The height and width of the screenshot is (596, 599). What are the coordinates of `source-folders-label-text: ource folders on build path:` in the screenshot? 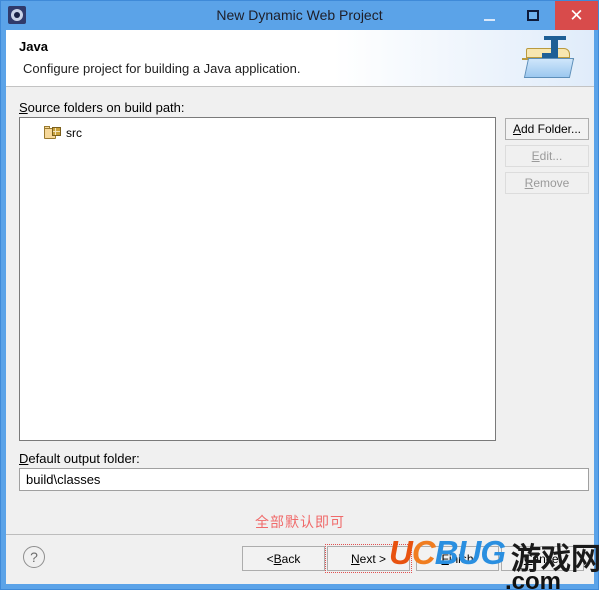 It's located at (106, 107).